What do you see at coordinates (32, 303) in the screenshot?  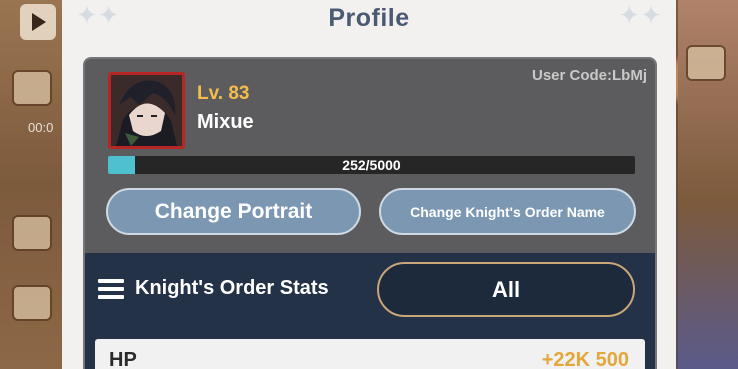 I see `gift-icon` at bounding box center [32, 303].